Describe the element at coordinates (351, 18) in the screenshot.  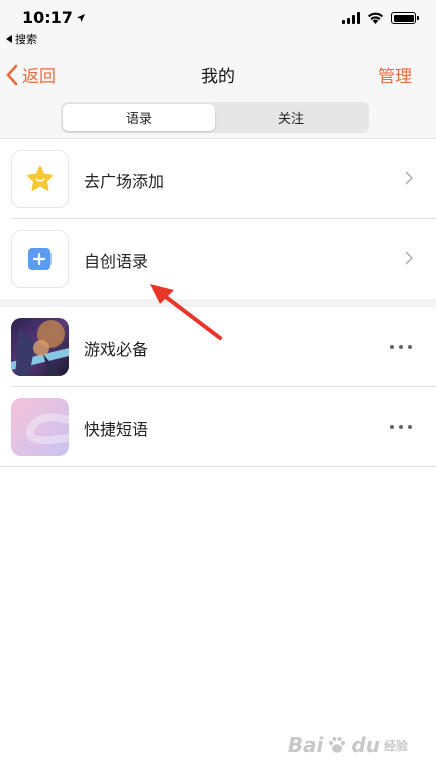
I see `cellular-signal-icon` at that location.